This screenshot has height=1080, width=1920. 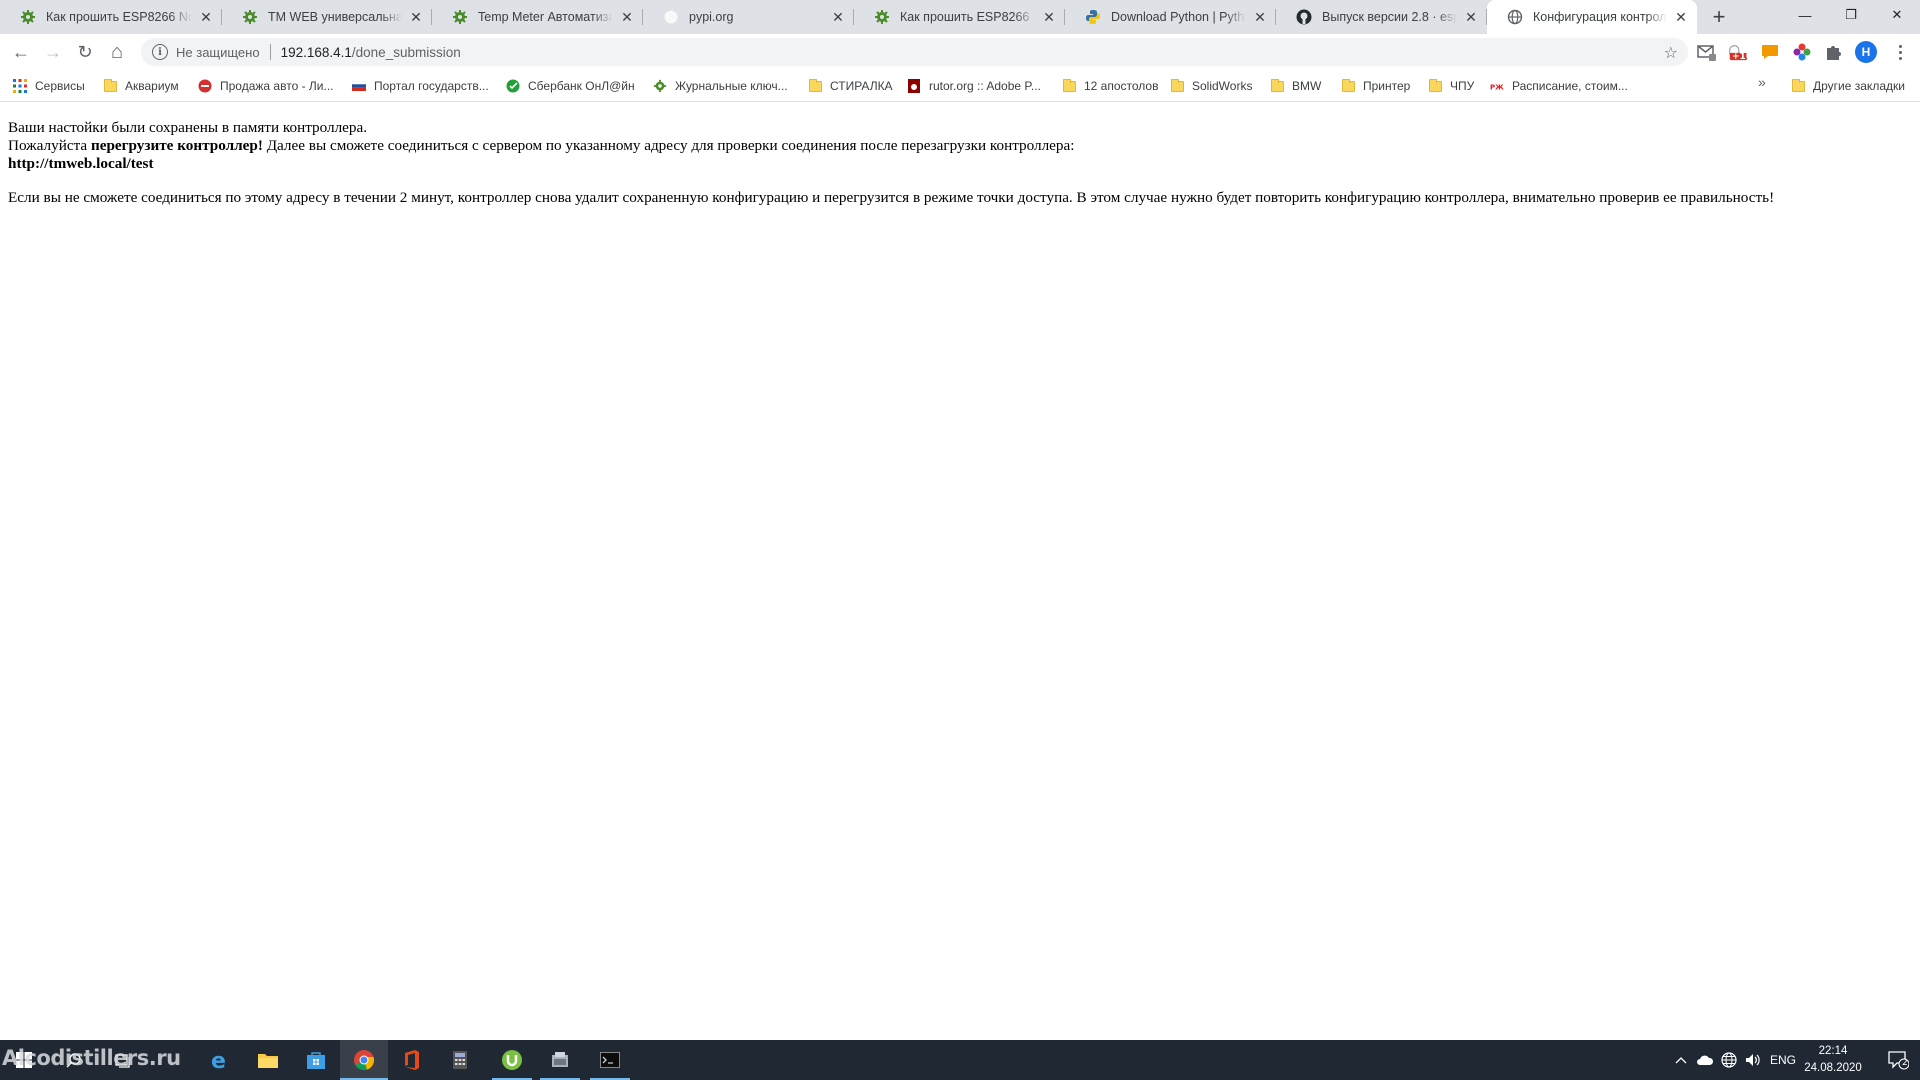 I want to click on close-window-button: ✕, so click(x=1897, y=15).